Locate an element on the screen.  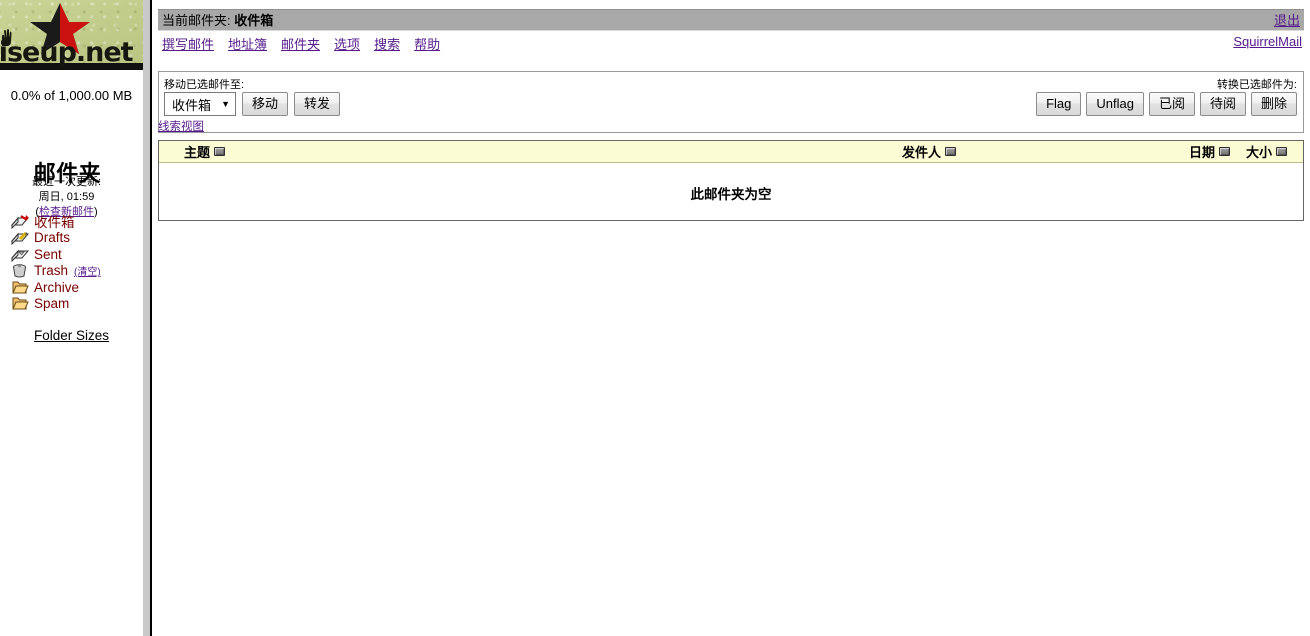
column-header-subject: 主题 is located at coordinates (205, 151).